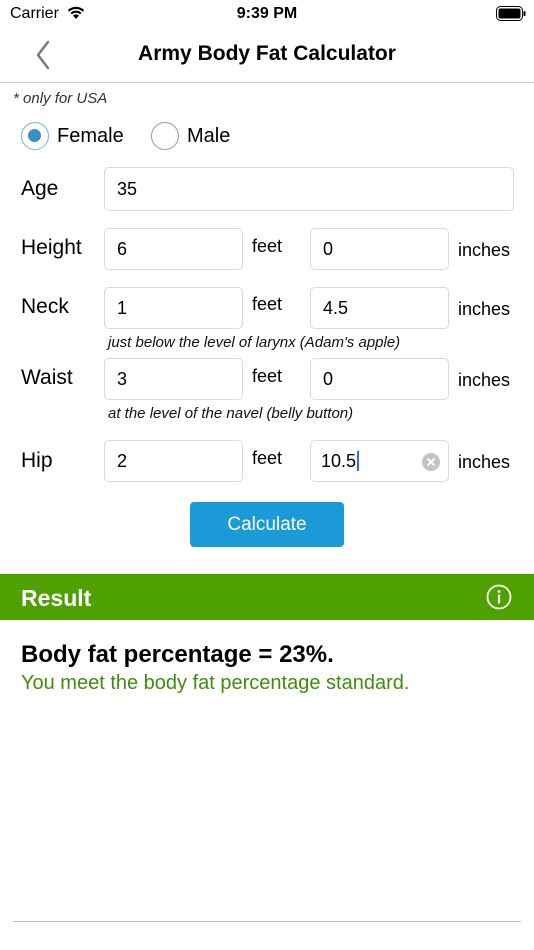 The width and height of the screenshot is (534, 950). I want to click on radio-checked-icon, so click(35, 136).